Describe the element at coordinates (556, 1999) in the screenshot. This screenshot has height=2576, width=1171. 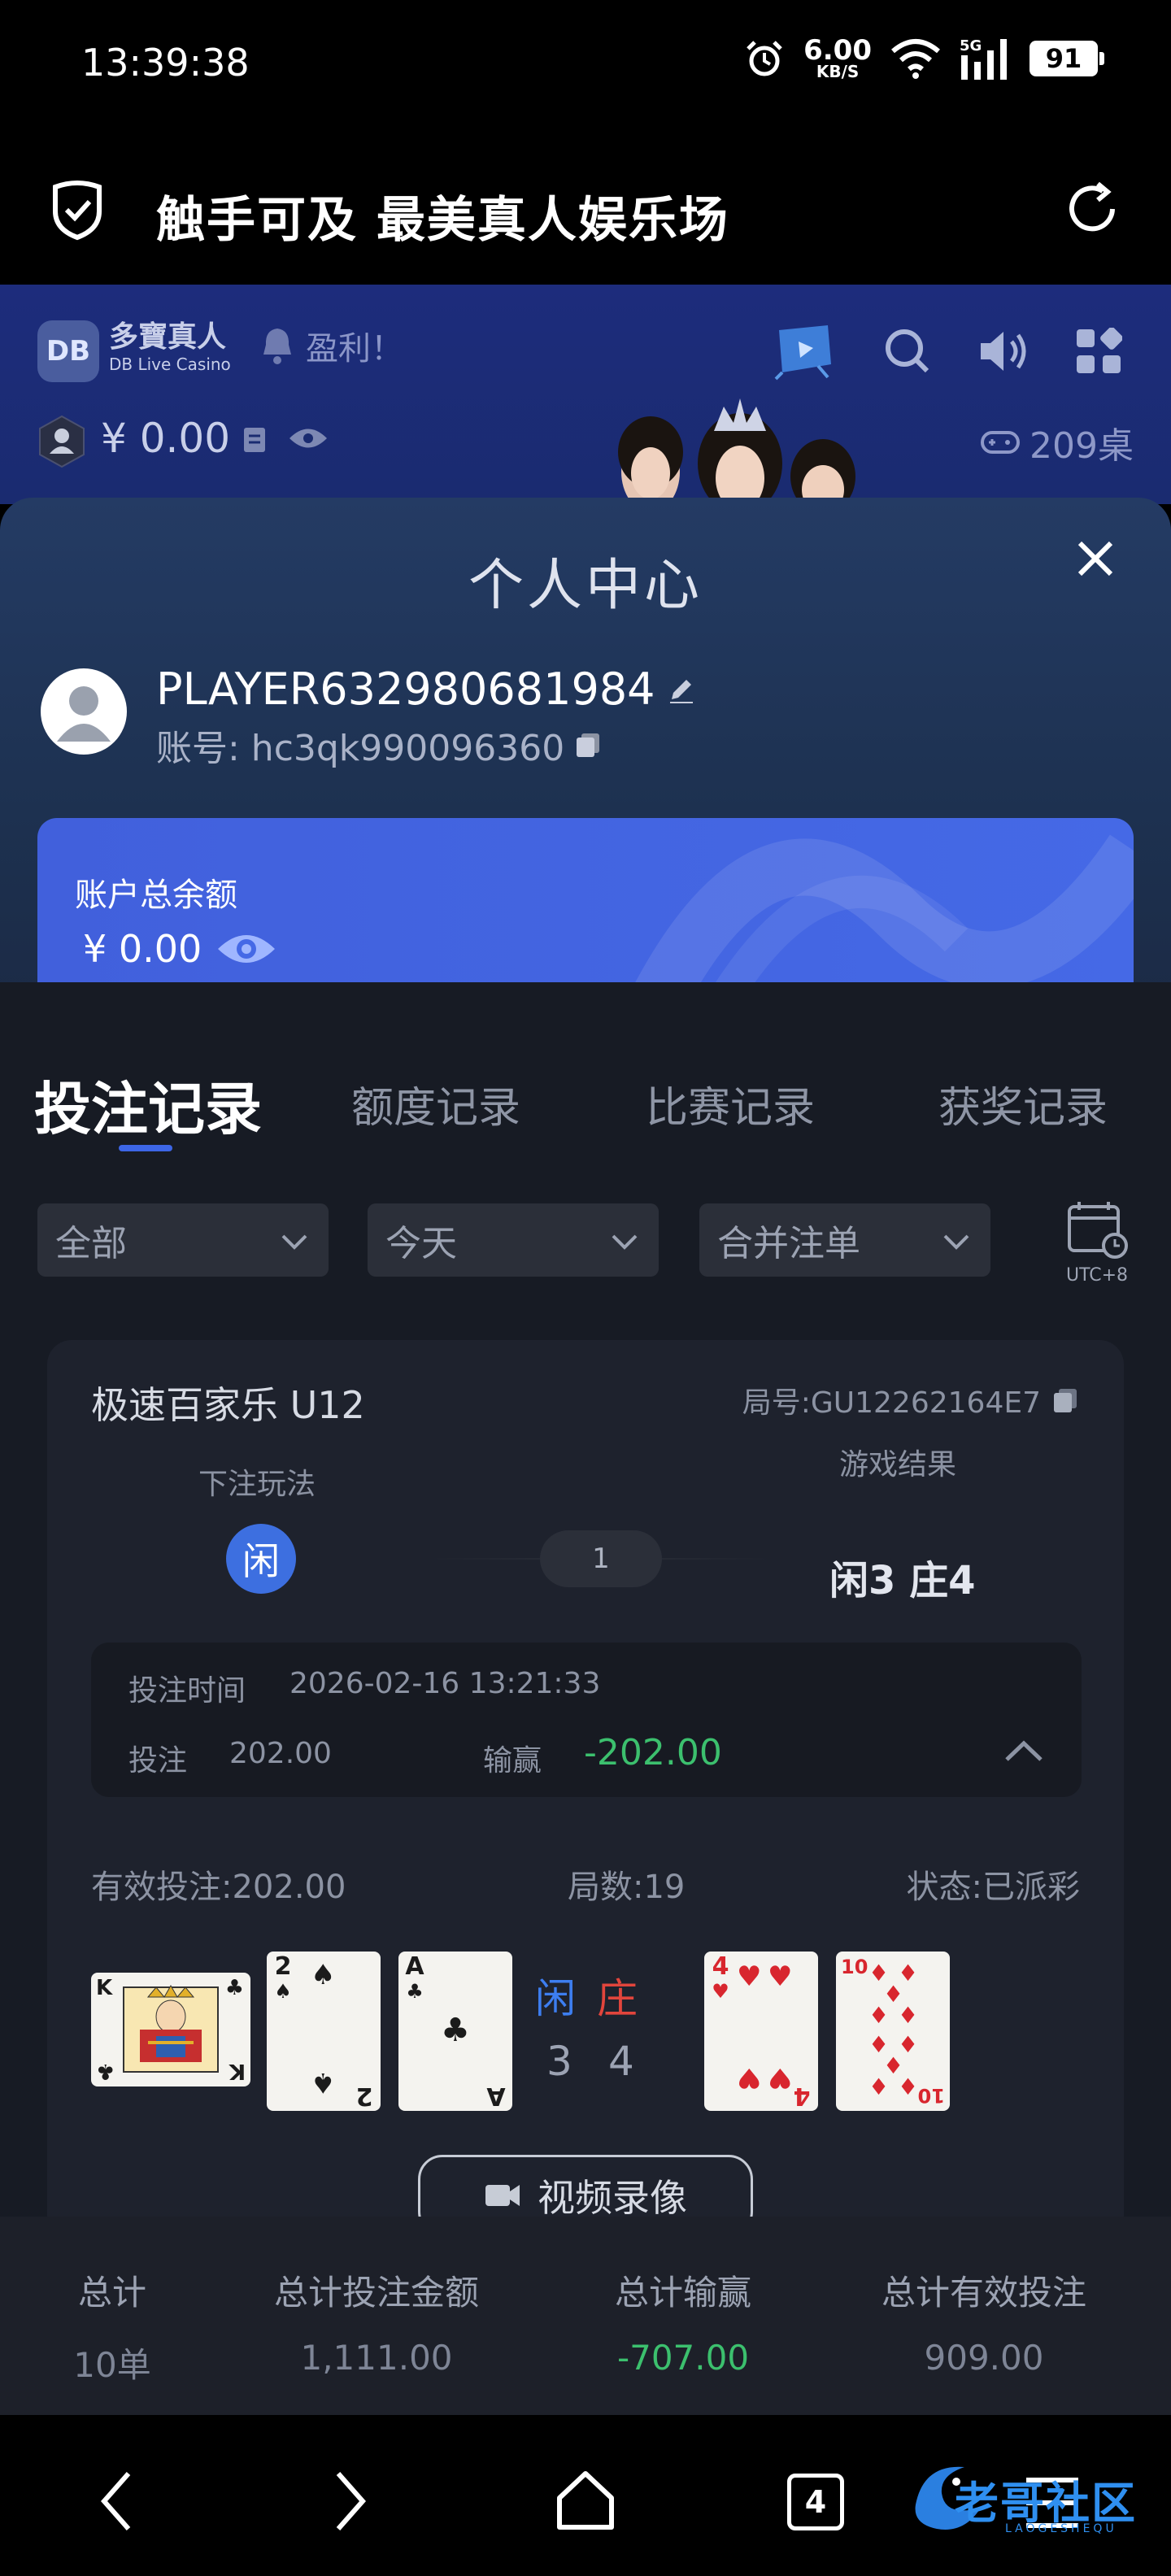
I see `player-side-label: 闲` at that location.